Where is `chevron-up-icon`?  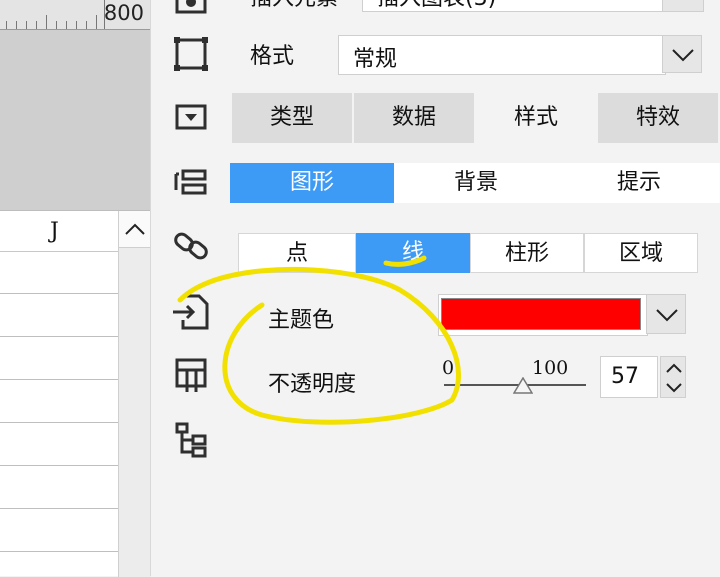 chevron-up-icon is located at coordinates (135, 229).